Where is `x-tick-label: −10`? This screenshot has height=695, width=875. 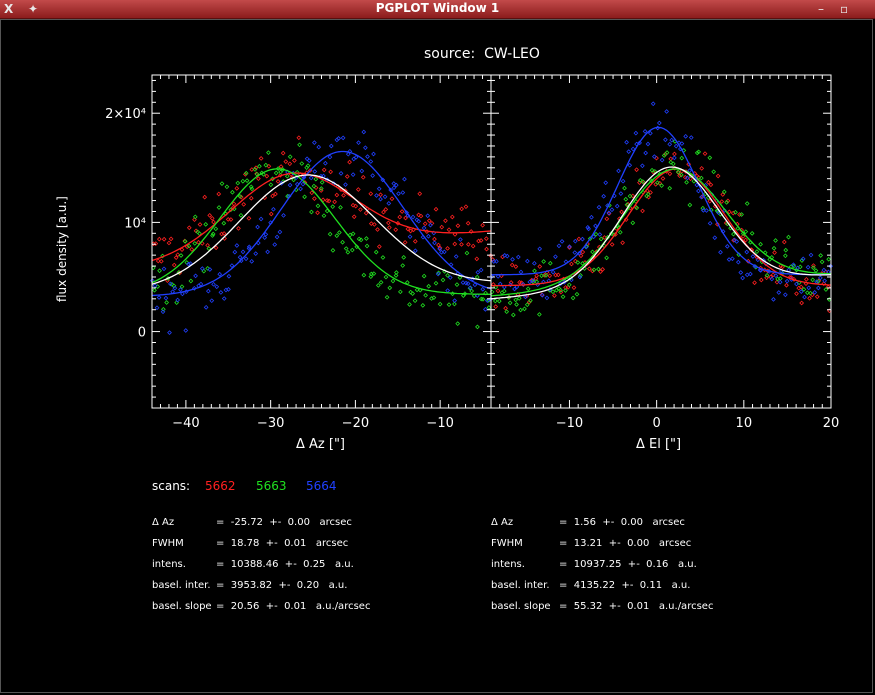 x-tick-label: −10 is located at coordinates (569, 423).